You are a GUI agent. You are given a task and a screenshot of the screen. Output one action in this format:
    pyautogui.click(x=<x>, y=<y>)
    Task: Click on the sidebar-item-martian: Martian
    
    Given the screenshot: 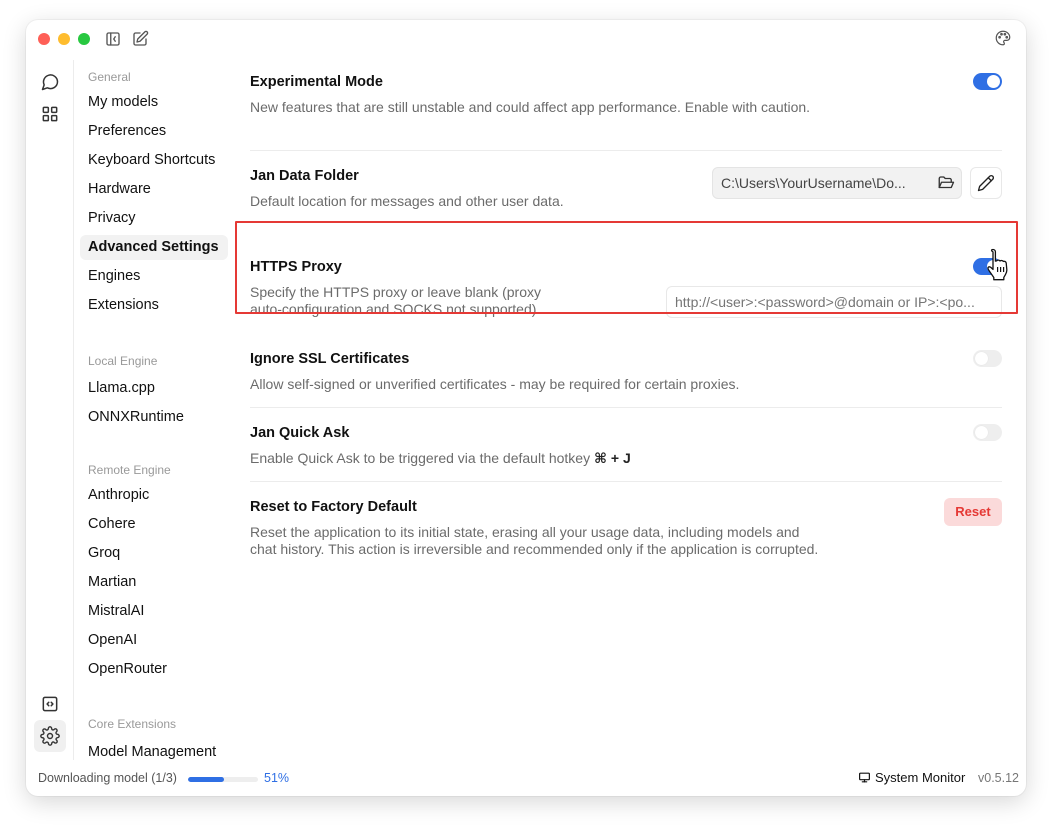 What is the action you would take?
    pyautogui.click(x=154, y=582)
    